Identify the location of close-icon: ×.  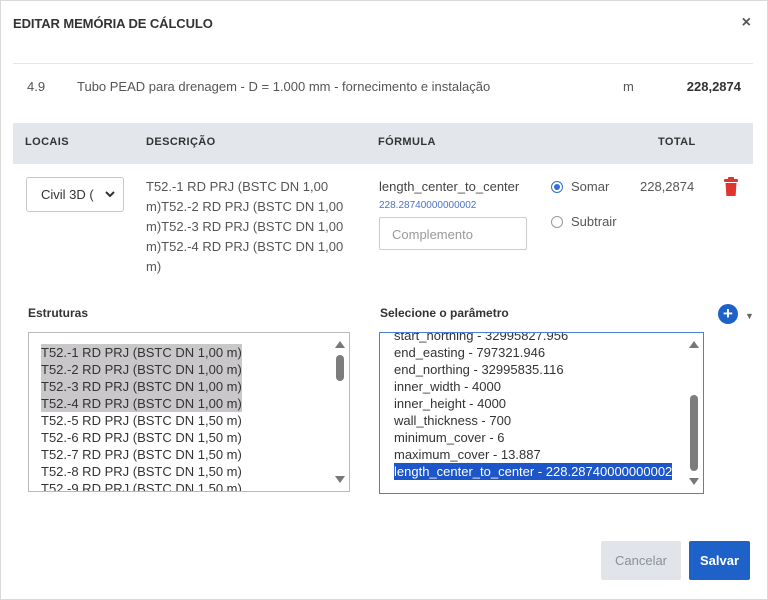
(746, 23).